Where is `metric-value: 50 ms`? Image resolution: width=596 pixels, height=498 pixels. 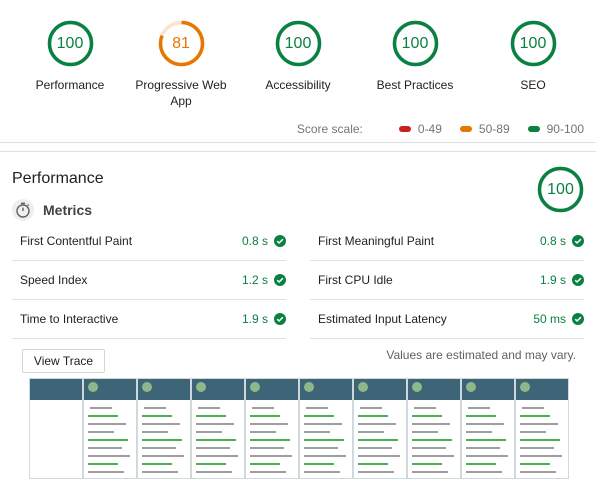 metric-value: 50 ms is located at coordinates (549, 319).